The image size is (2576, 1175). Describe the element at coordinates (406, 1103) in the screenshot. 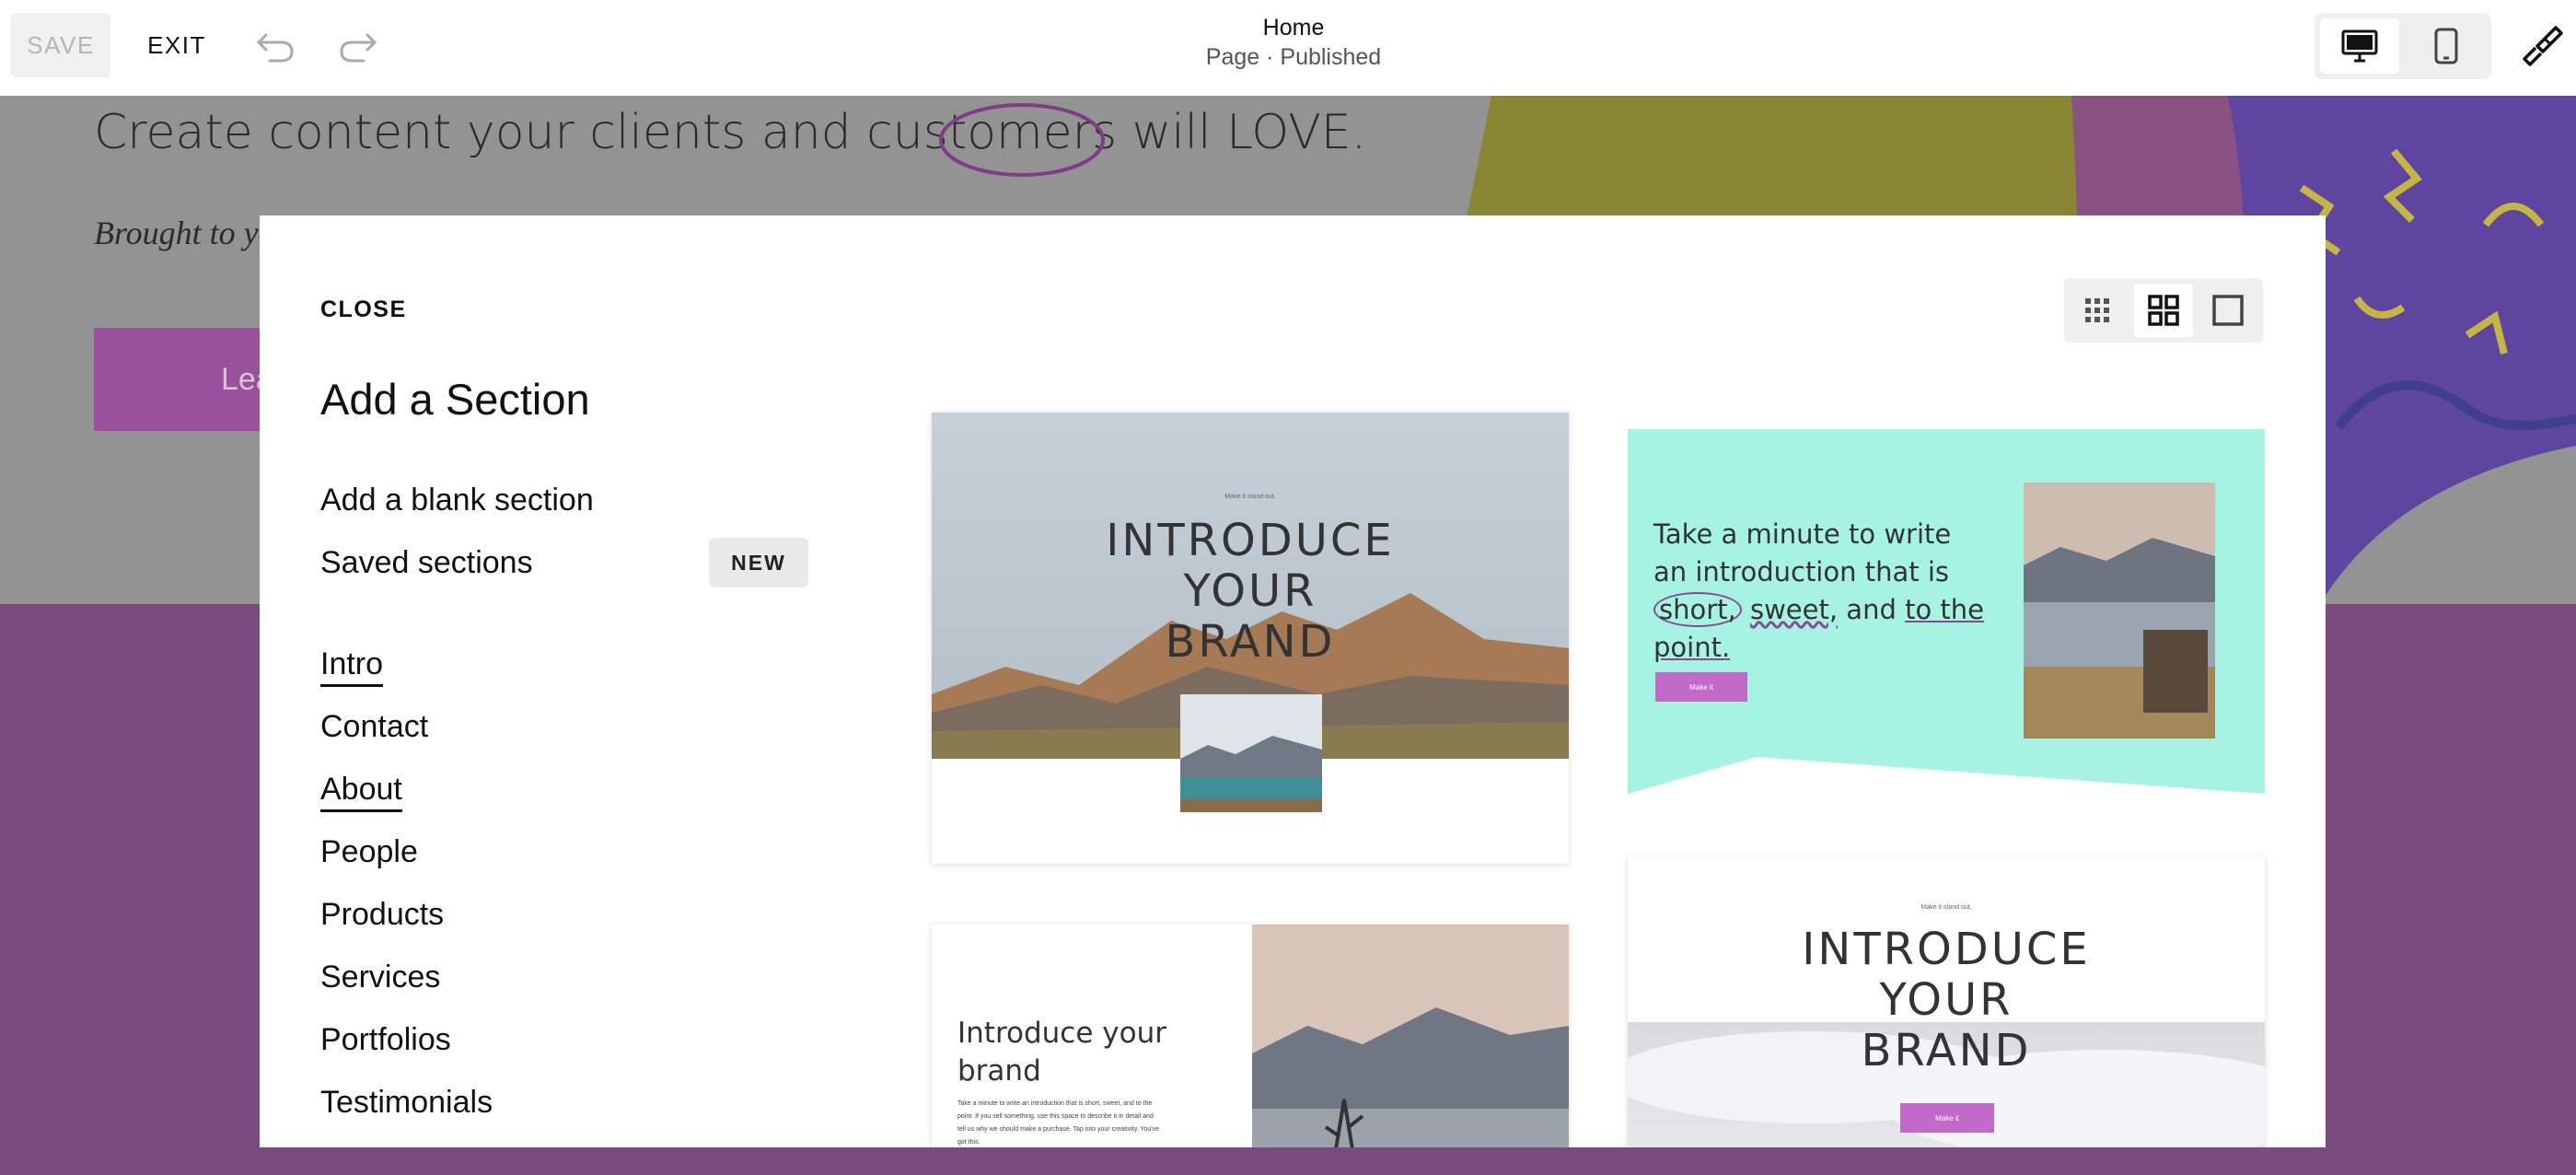

I see `category-testimonials: Testimonials` at that location.